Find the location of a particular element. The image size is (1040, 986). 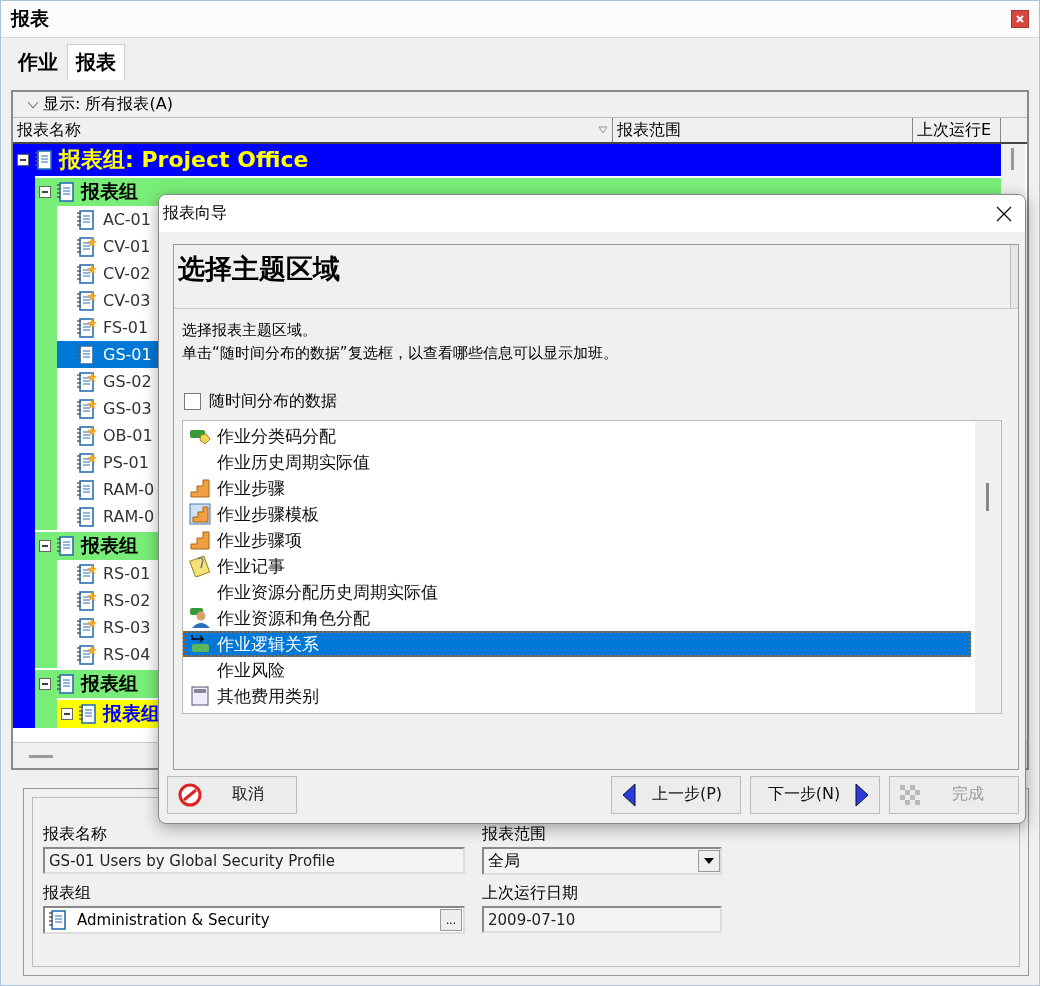

input-field: GS-01 Users by Global Security Profile is located at coordinates (254, 860).